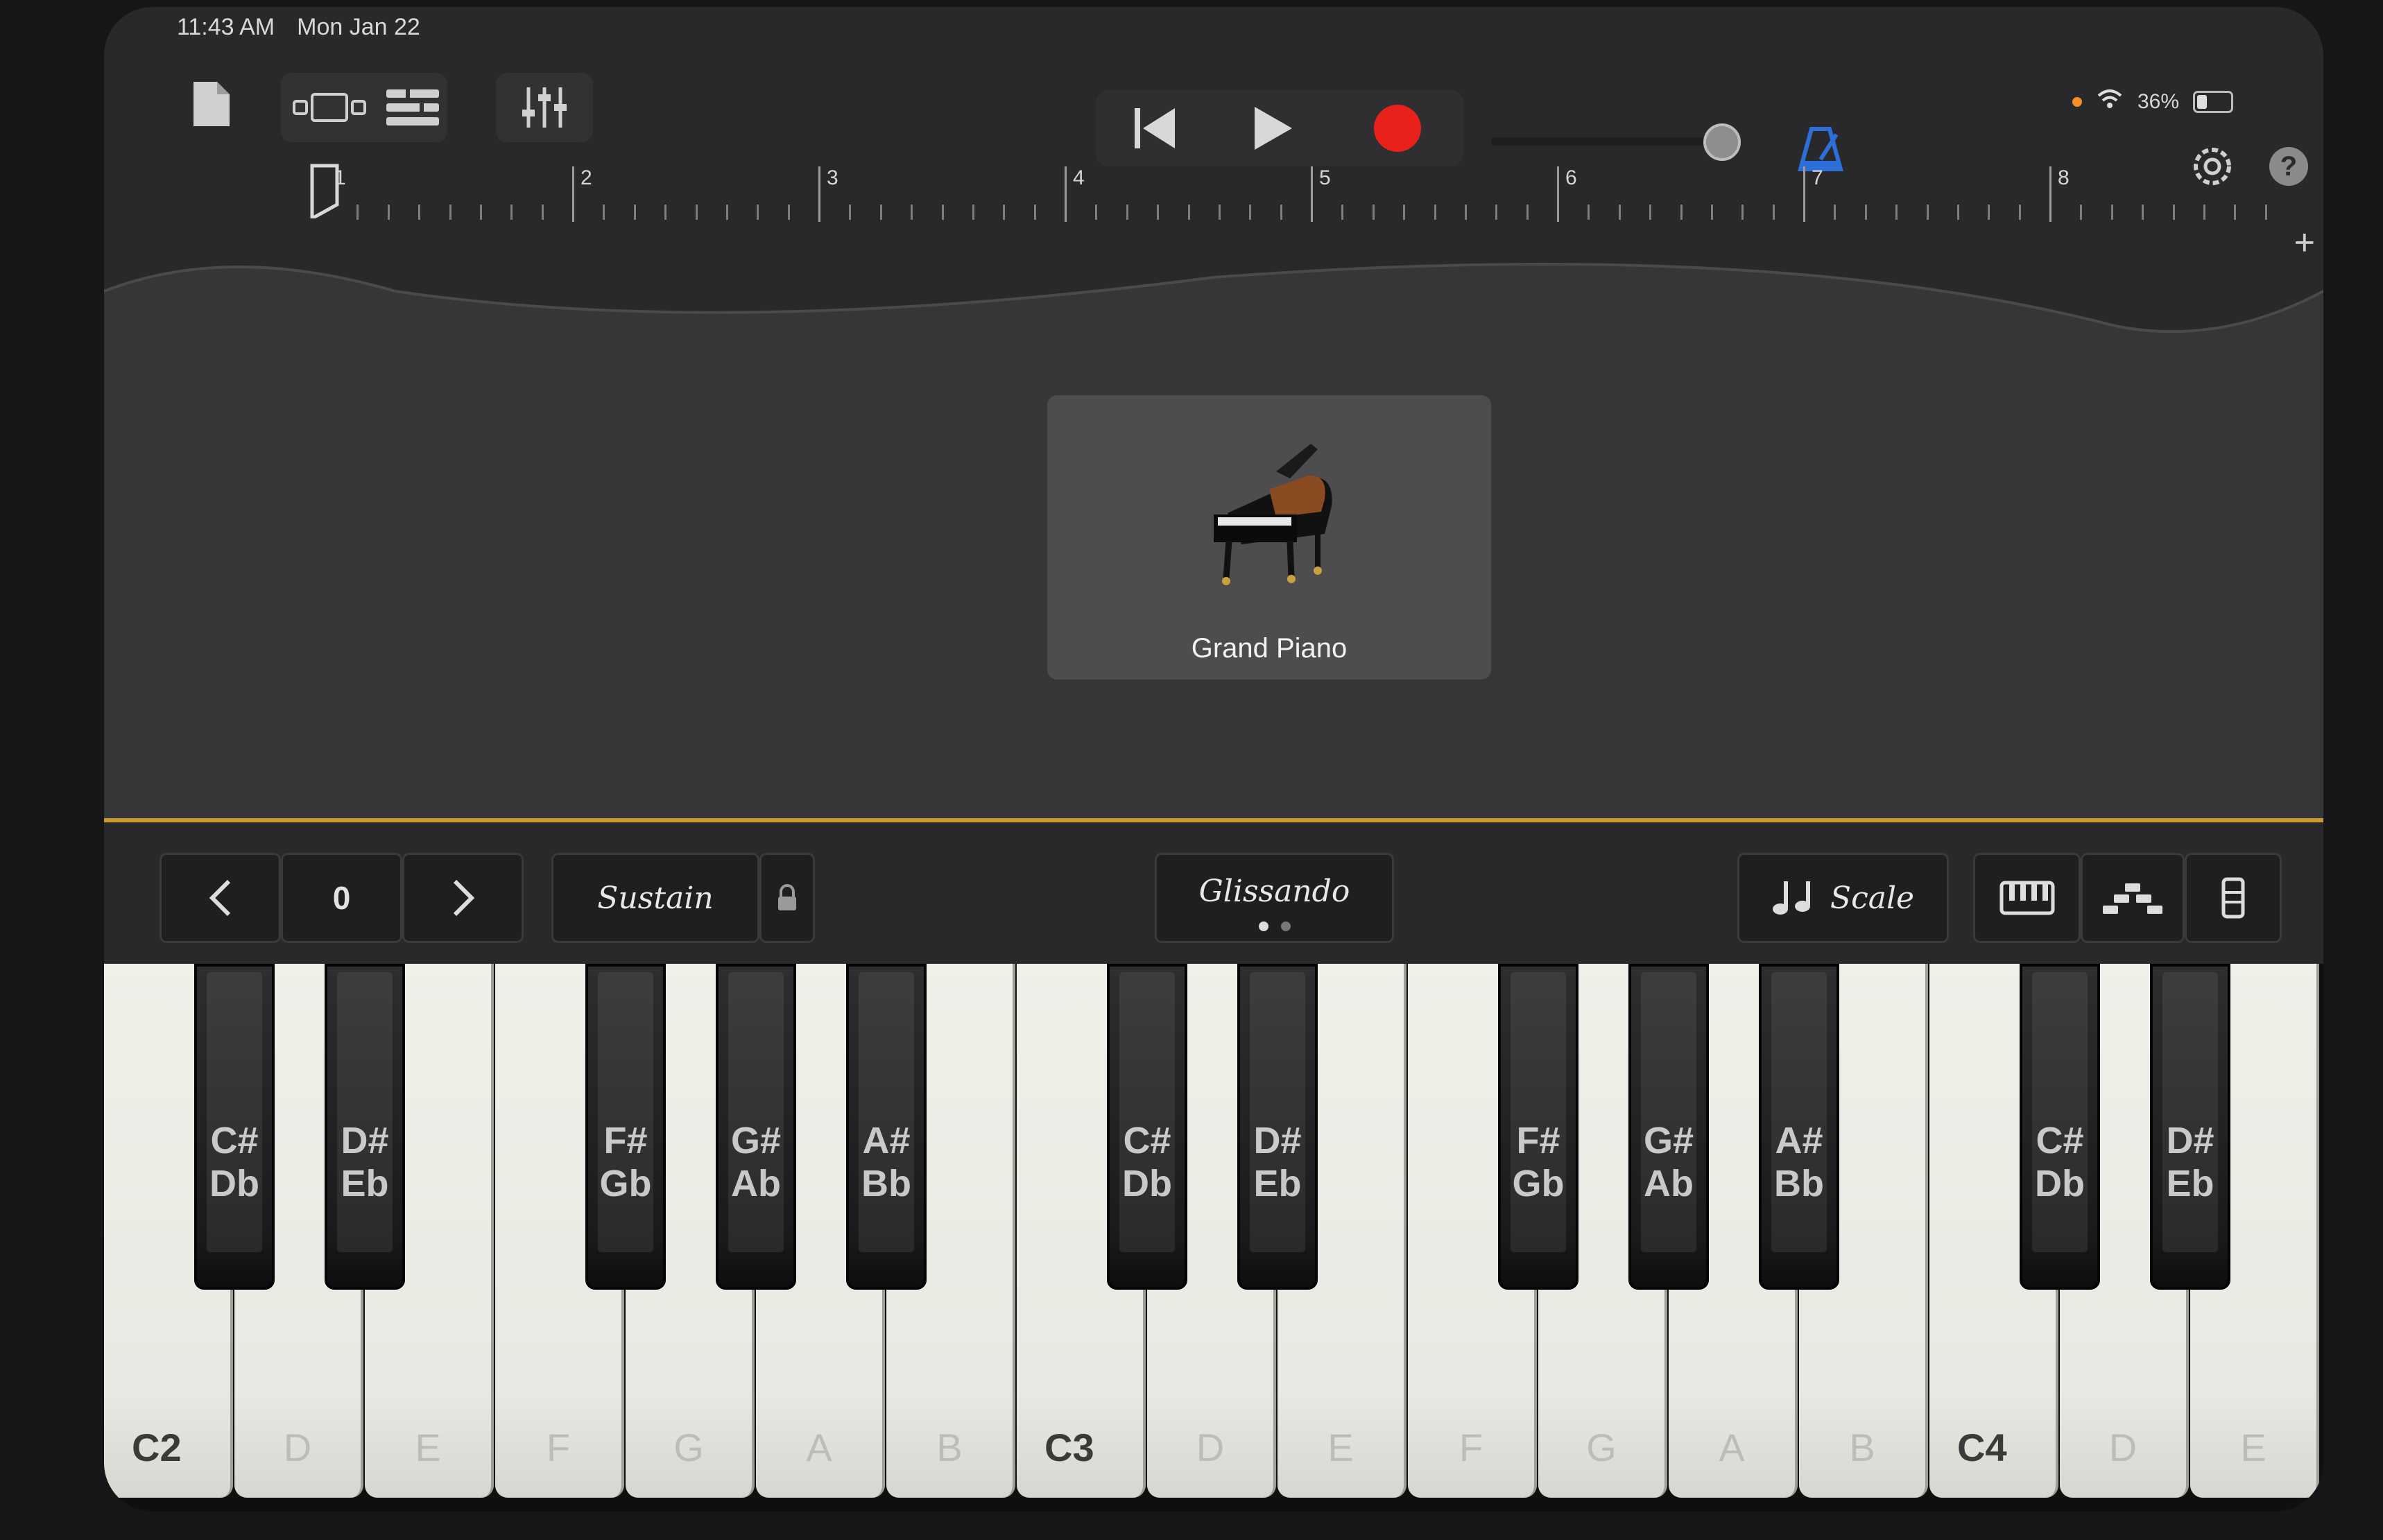 This screenshot has width=2383, height=1540. I want to click on play-button, so click(1273, 128).